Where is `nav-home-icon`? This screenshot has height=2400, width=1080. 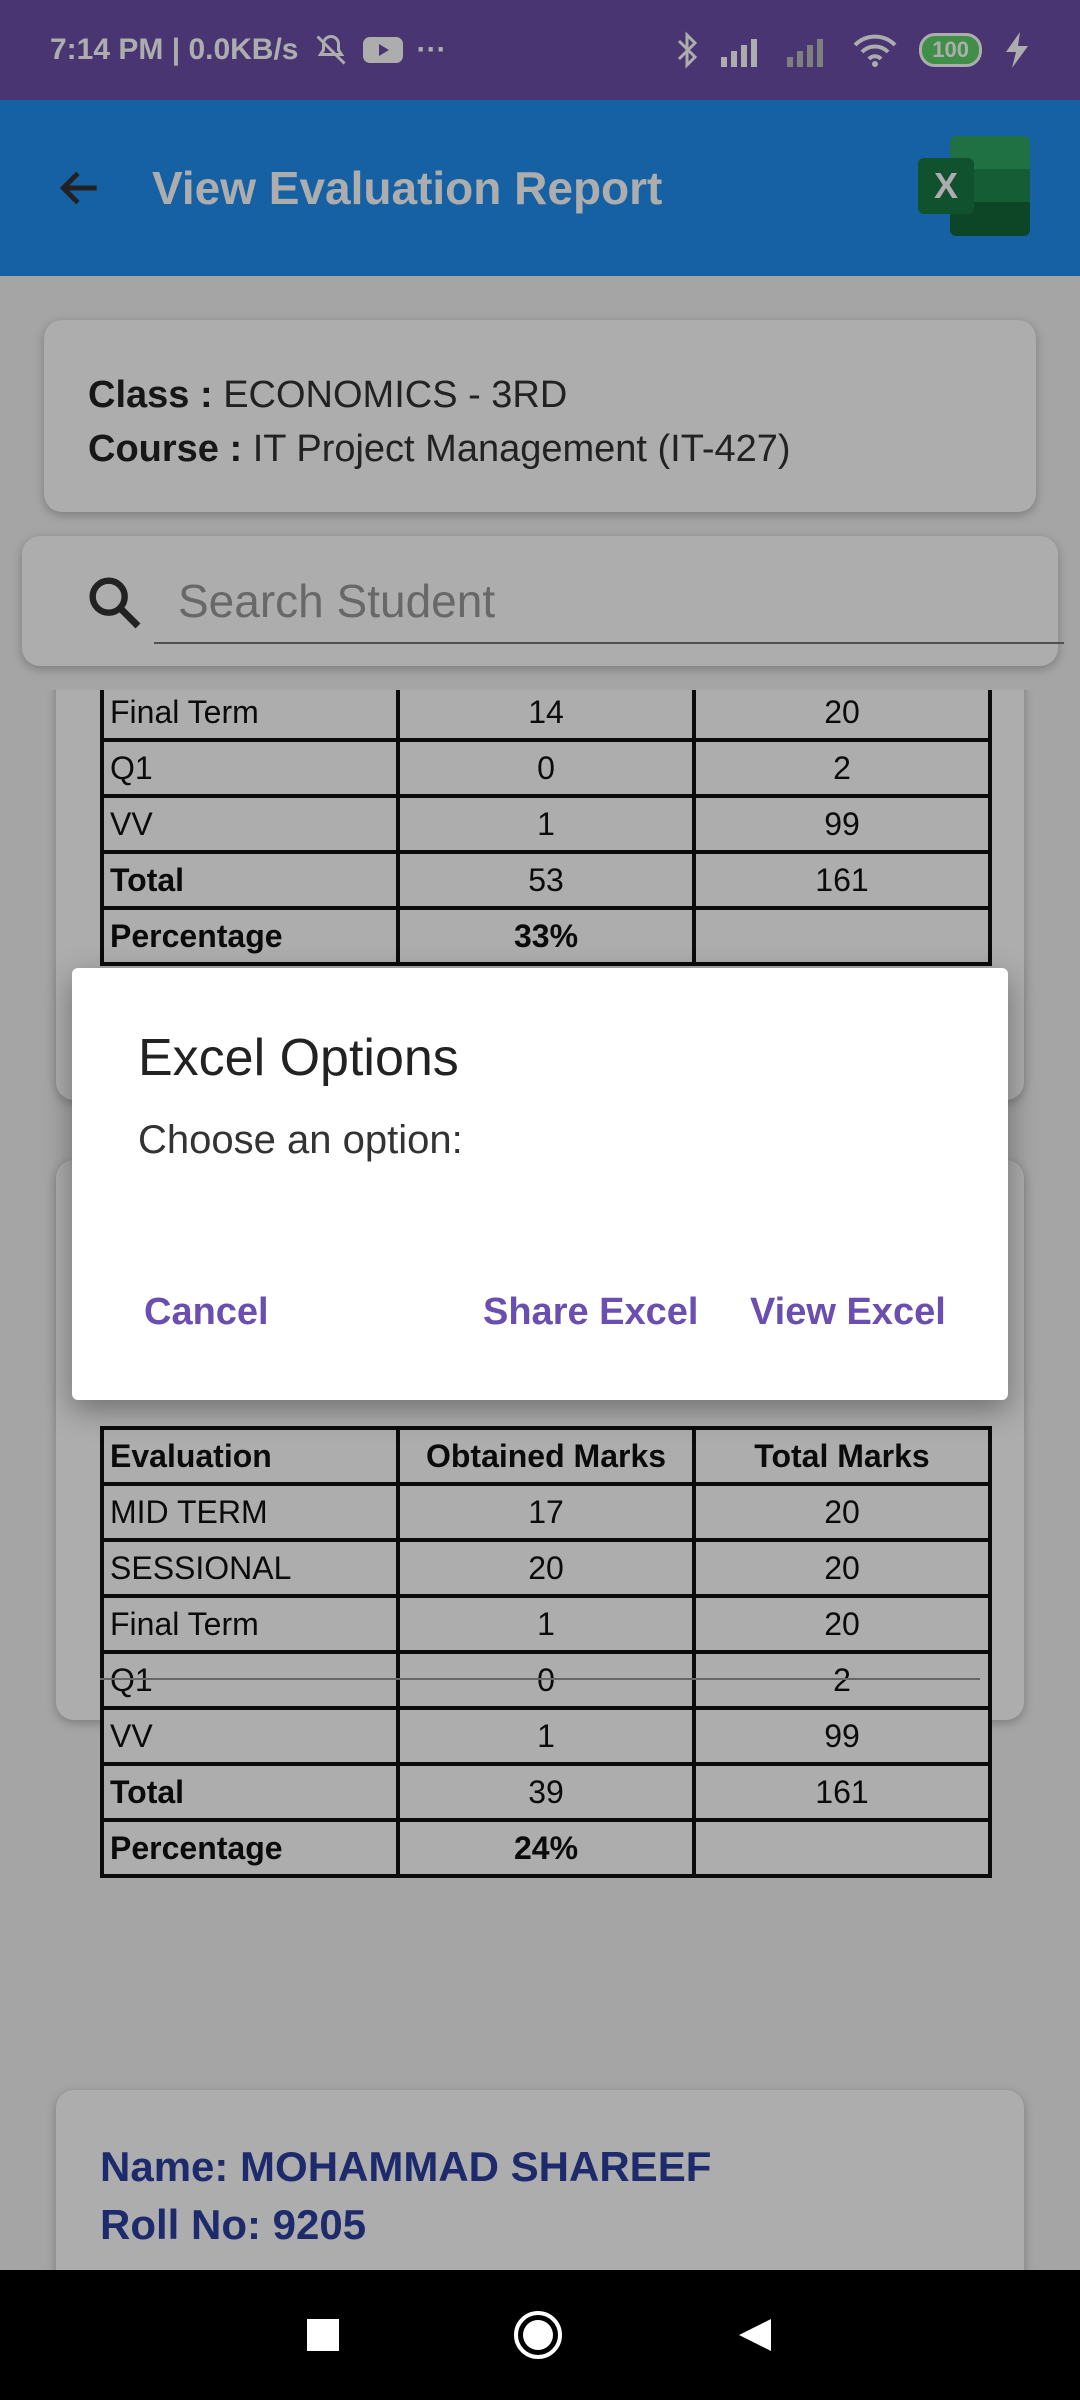 nav-home-icon is located at coordinates (538, 2335).